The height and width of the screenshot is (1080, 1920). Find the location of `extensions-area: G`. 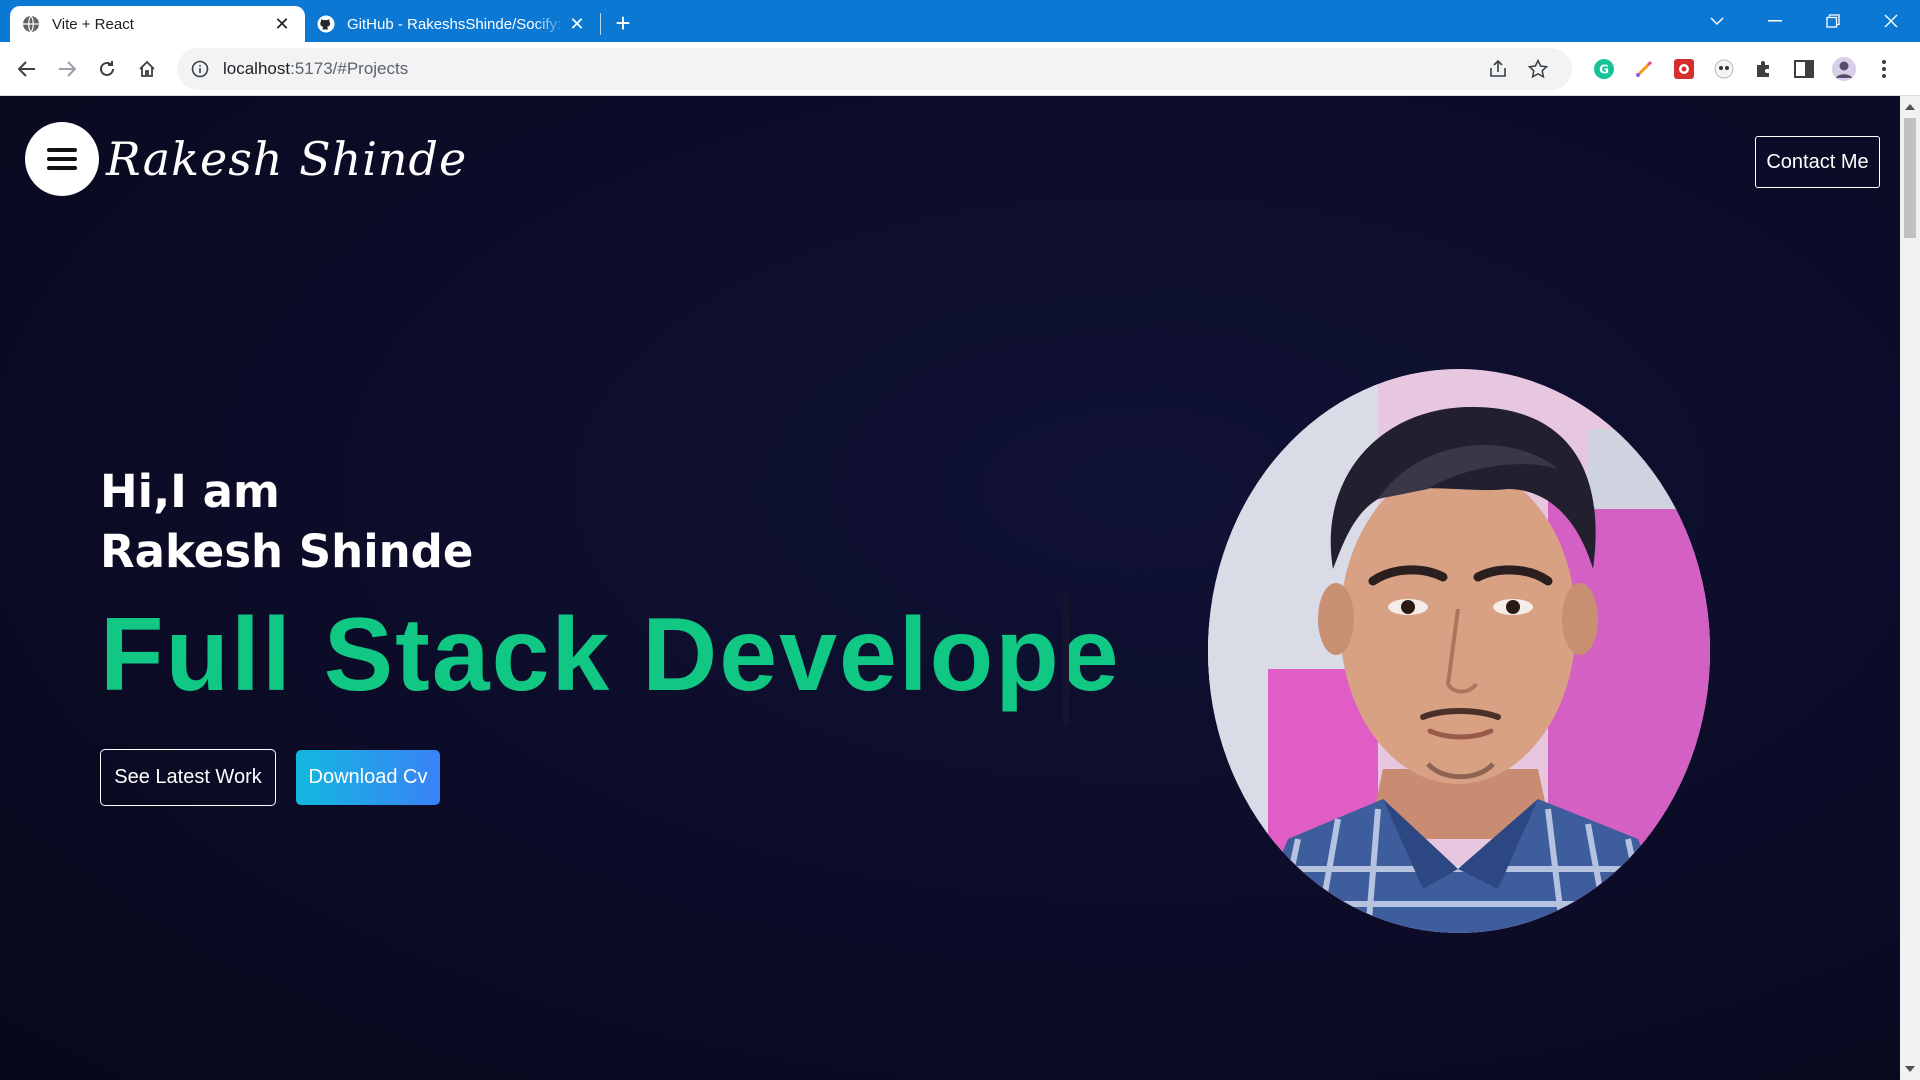

extensions-area: G is located at coordinates (1744, 69).